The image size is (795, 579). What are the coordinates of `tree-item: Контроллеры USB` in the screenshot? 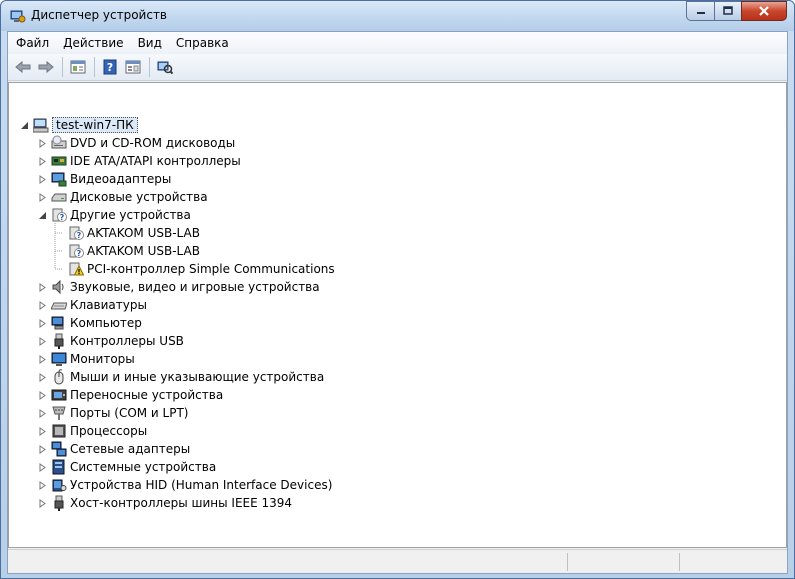 It's located at (111, 341).